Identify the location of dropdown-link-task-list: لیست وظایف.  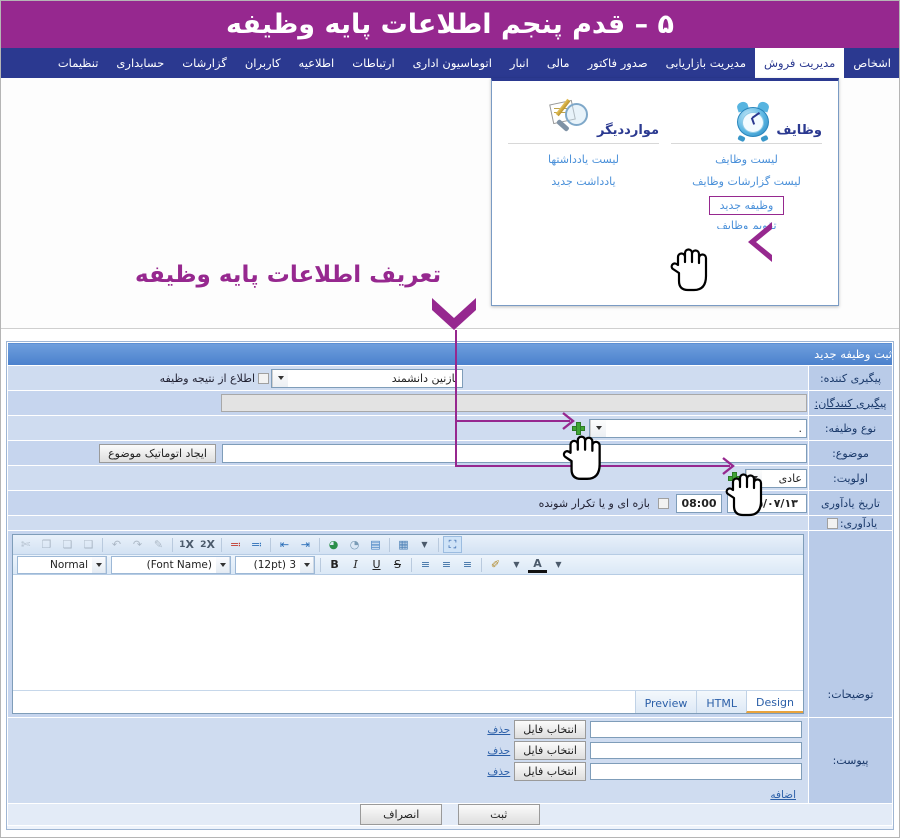
(746, 155).